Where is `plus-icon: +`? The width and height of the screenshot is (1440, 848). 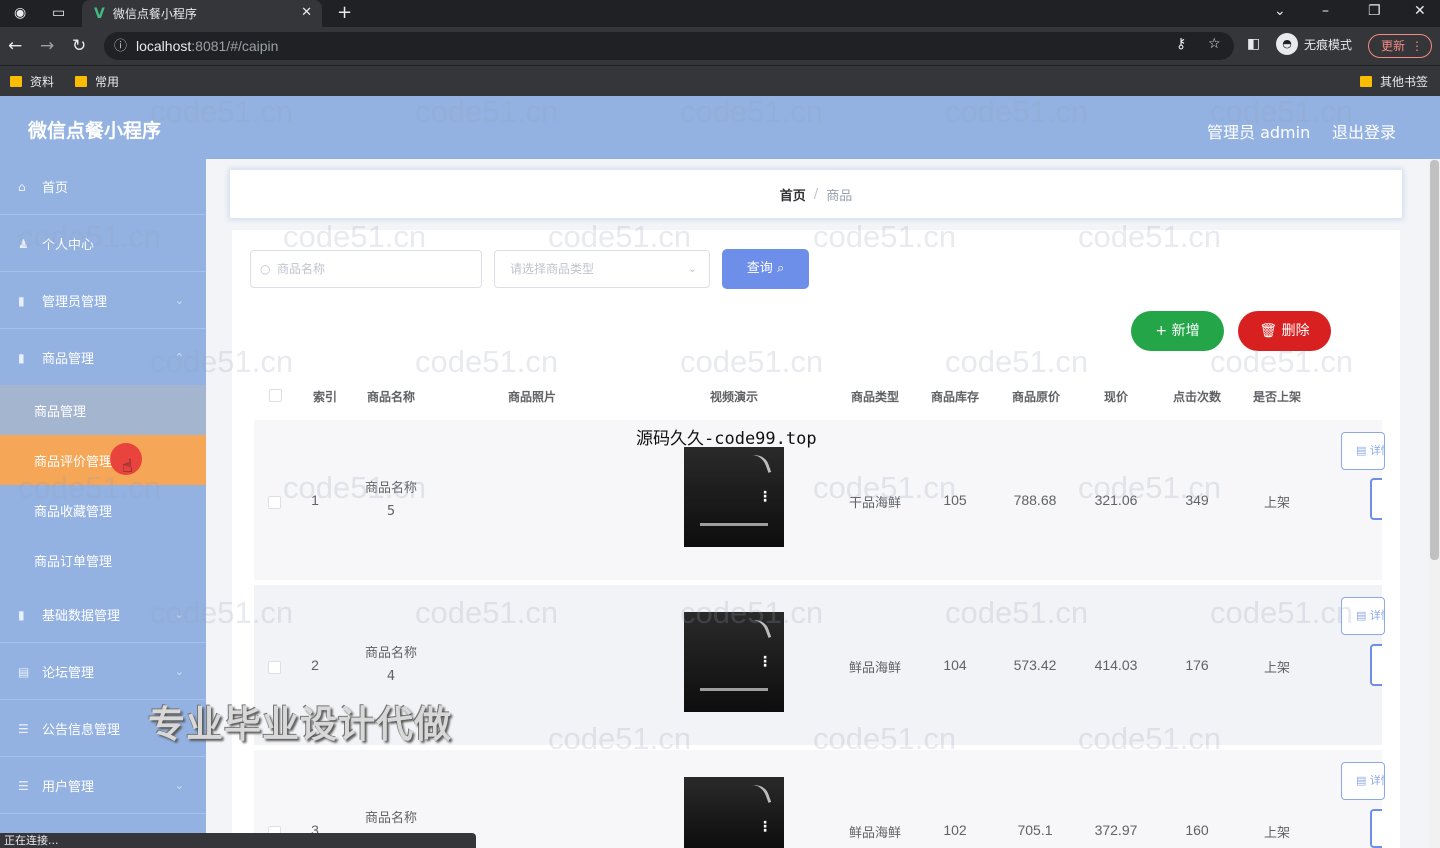
plus-icon: + is located at coordinates (1163, 331).